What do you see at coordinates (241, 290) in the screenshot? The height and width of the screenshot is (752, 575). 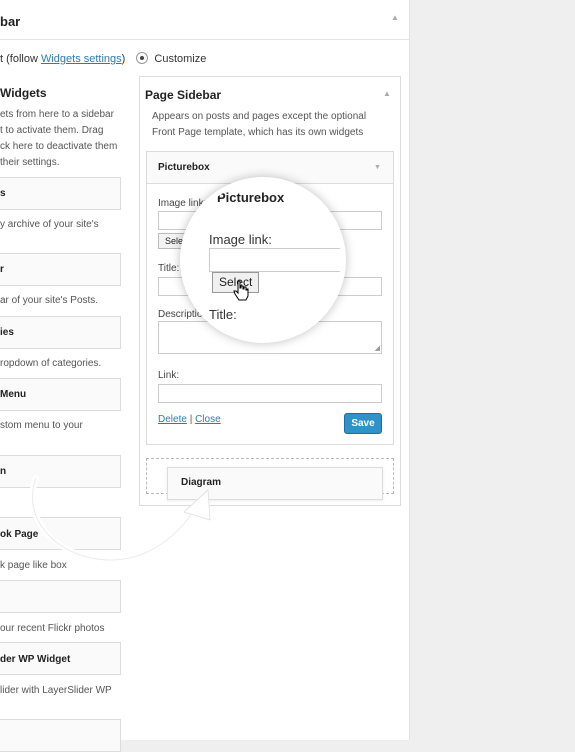 I see `hand-cursor-icon` at bounding box center [241, 290].